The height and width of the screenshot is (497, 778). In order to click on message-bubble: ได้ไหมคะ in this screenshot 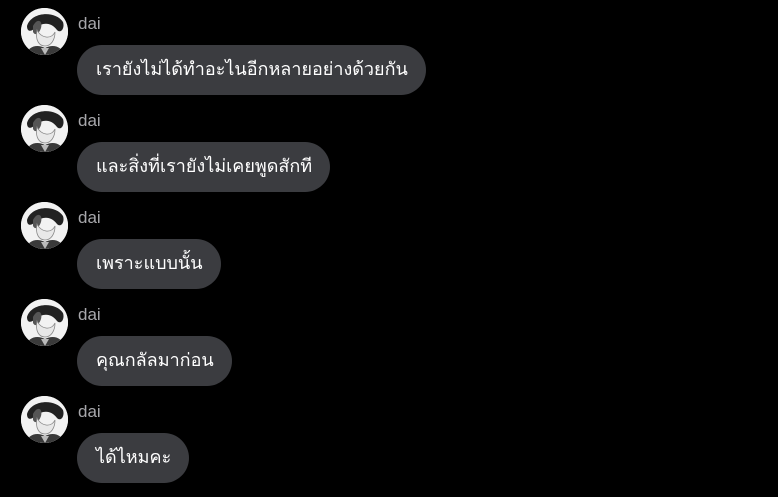, I will do `click(133, 458)`.